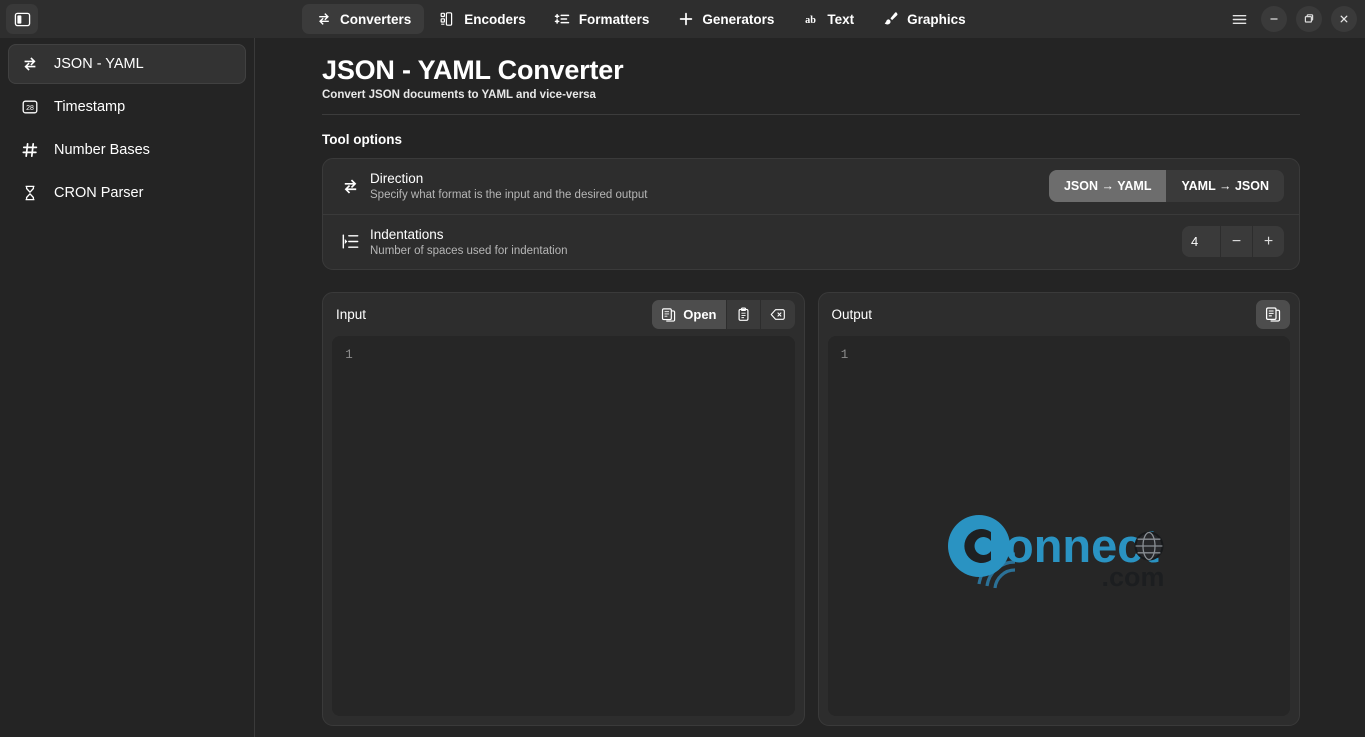 The width and height of the screenshot is (1365, 737). I want to click on tab-label: Encoders, so click(495, 19).